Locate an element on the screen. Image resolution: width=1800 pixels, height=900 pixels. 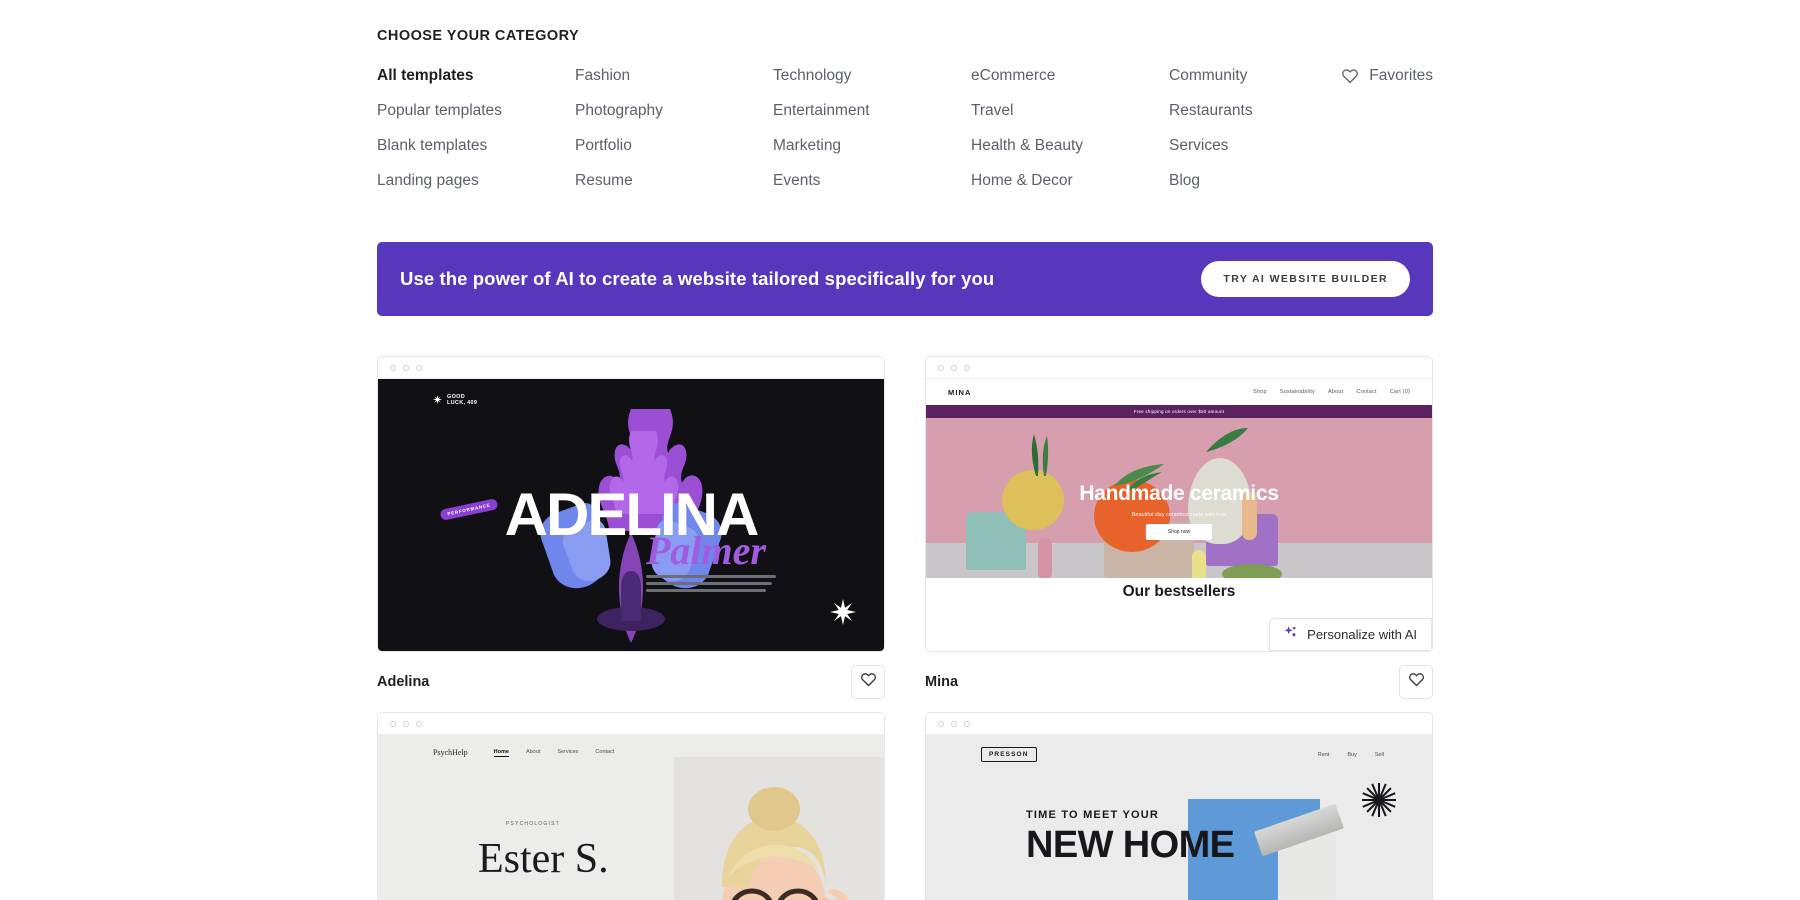
poster-badge: PERFORMANCE is located at coordinates (469, 509).